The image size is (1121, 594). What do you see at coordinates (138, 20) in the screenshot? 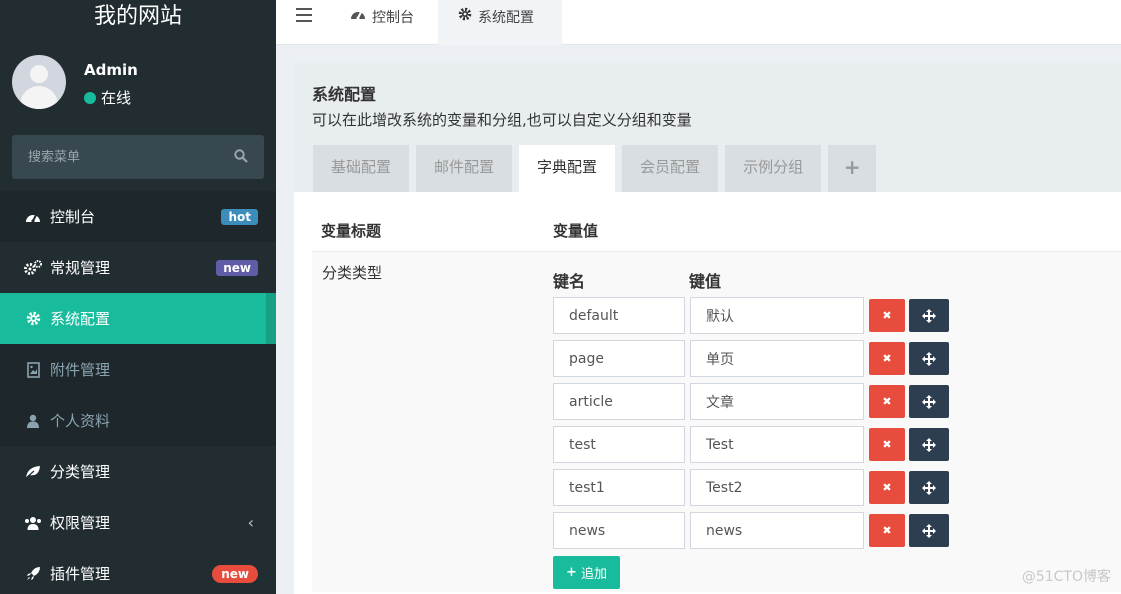
I see `app-logo: 我的网站` at bounding box center [138, 20].